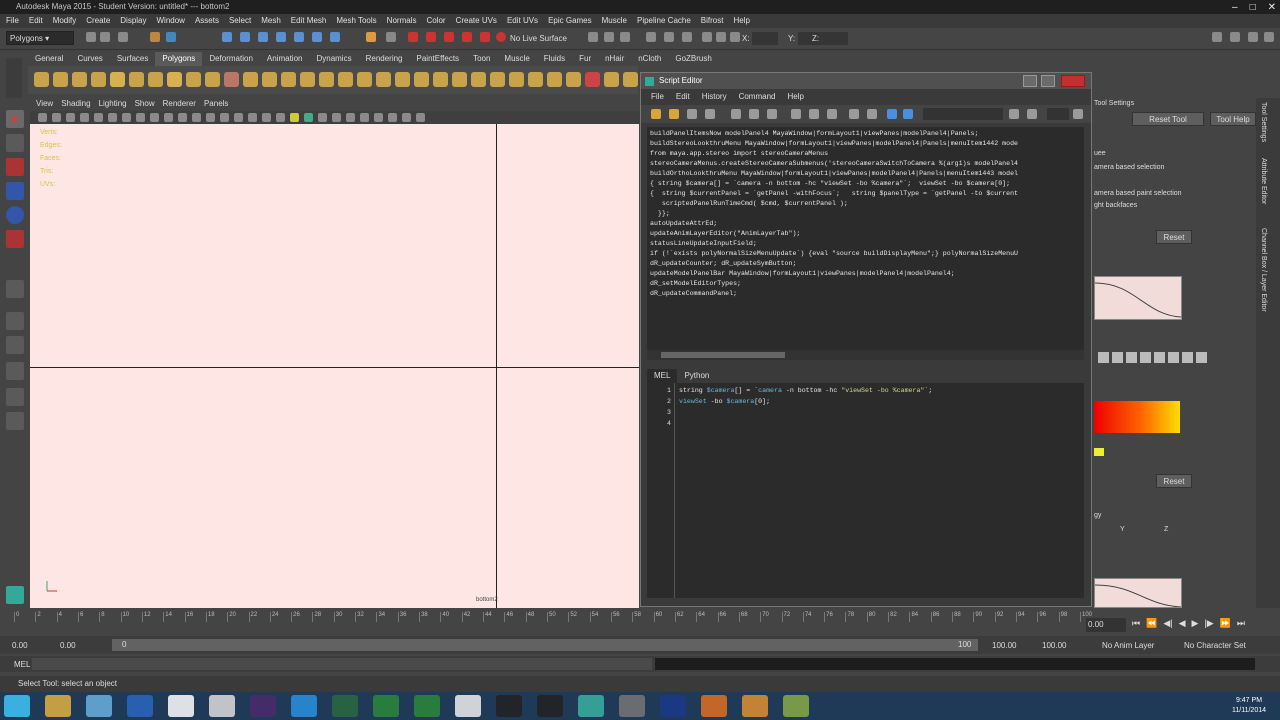  I want to click on reset-button-2: Reset, so click(1174, 481).